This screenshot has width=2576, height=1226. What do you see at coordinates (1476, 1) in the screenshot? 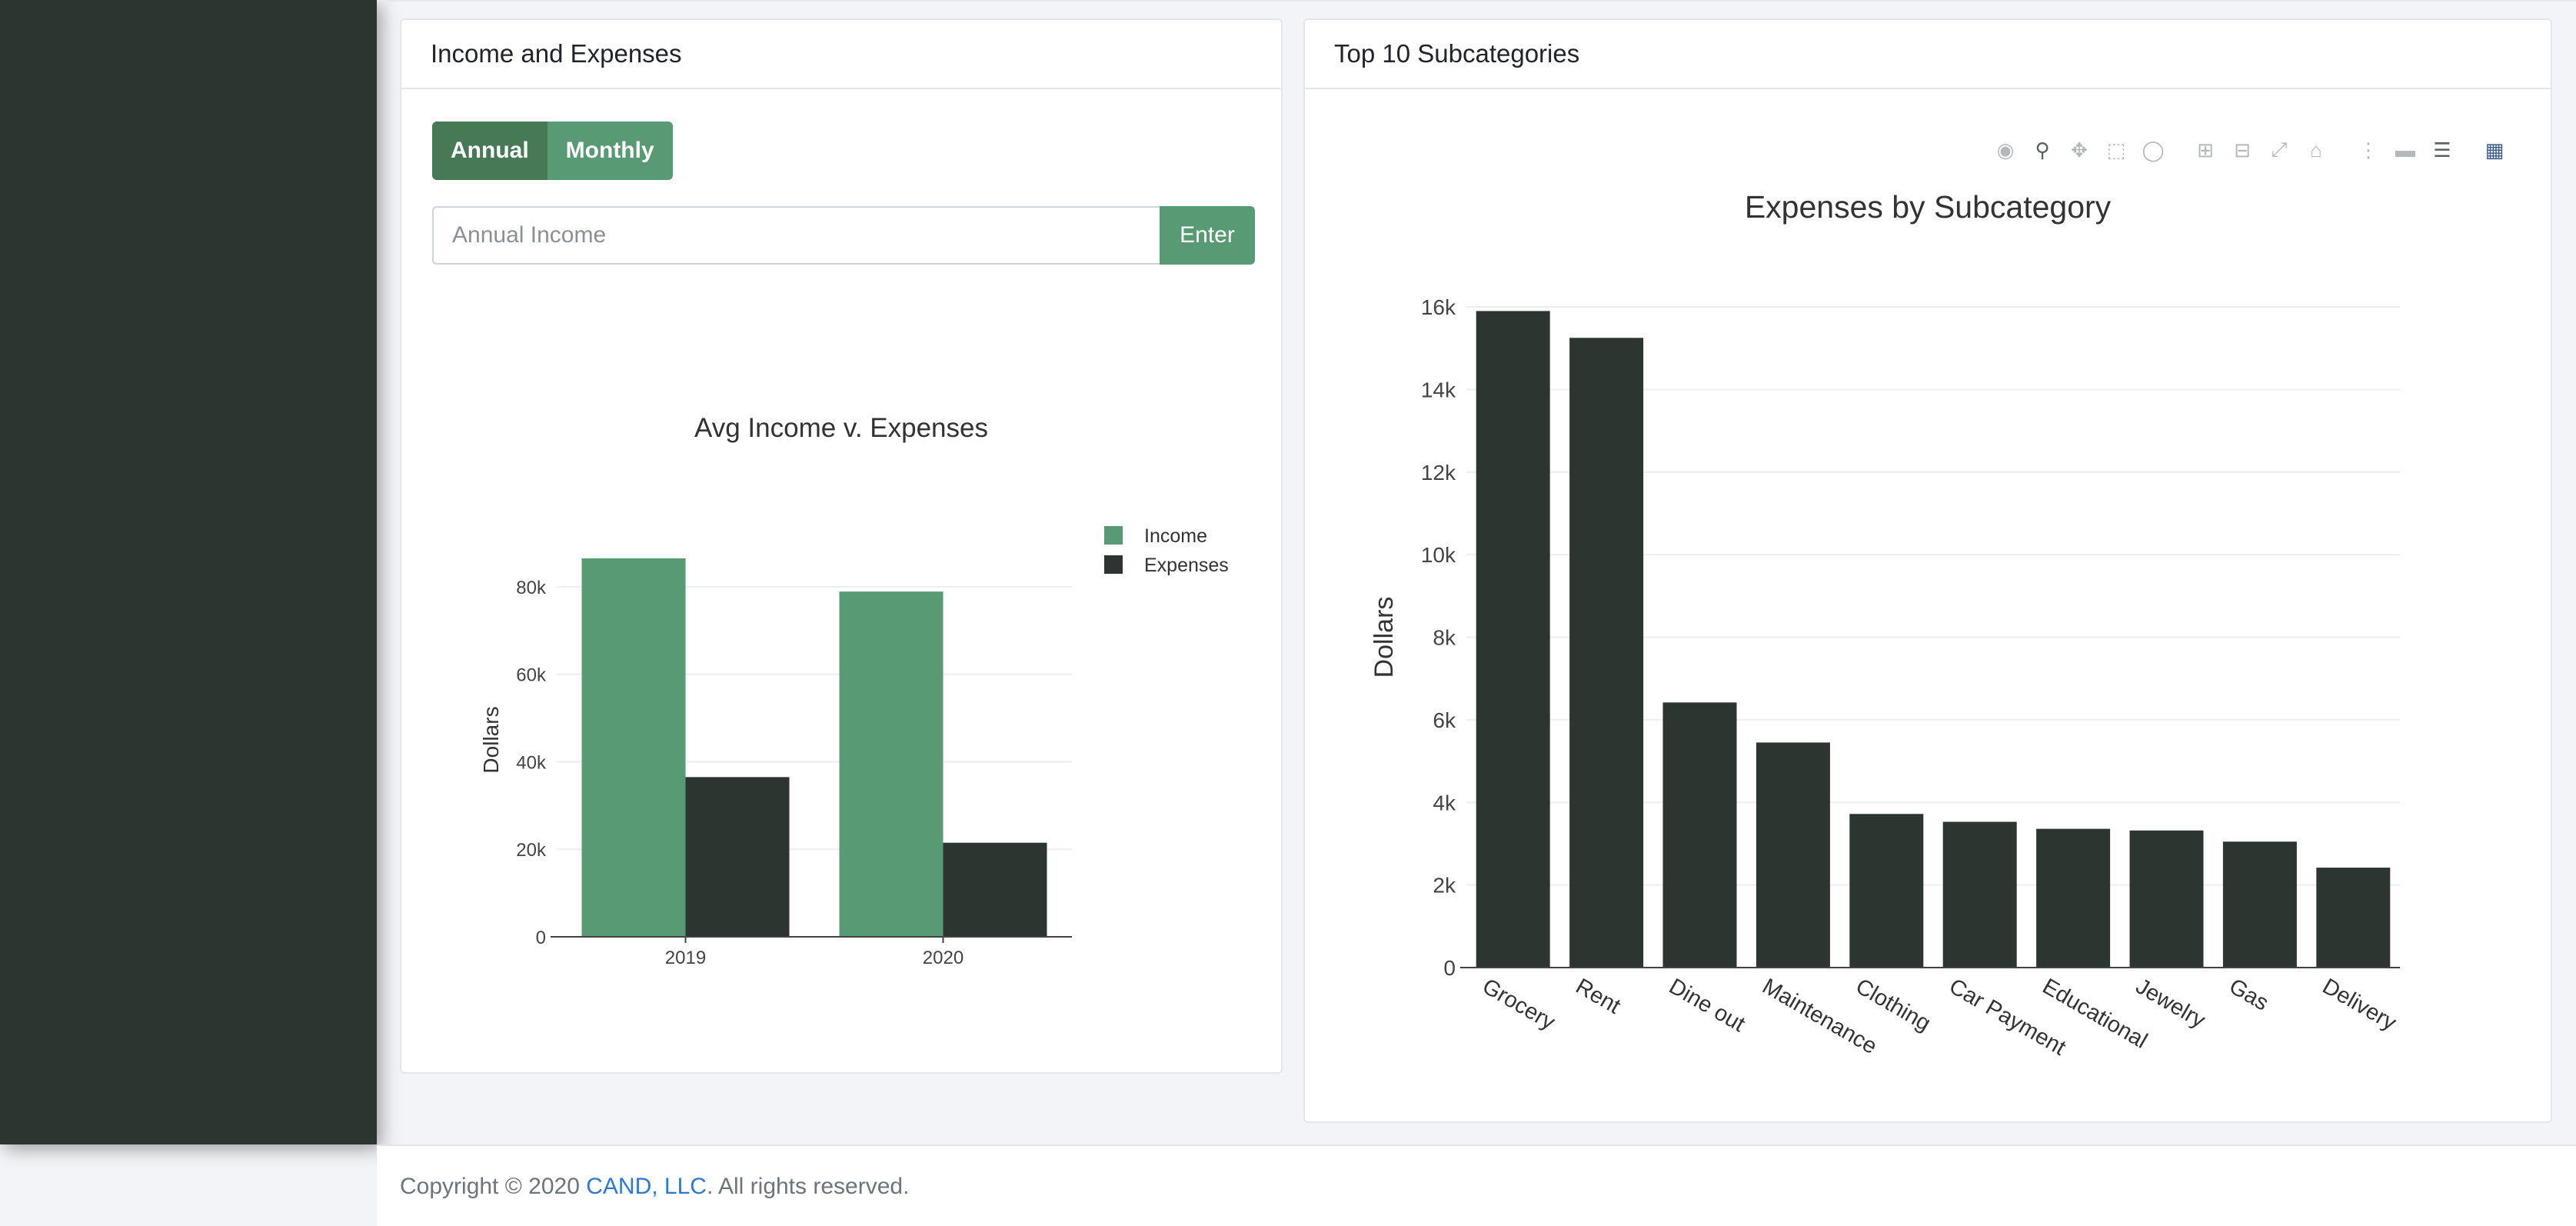
I see `top-divider` at bounding box center [1476, 1].